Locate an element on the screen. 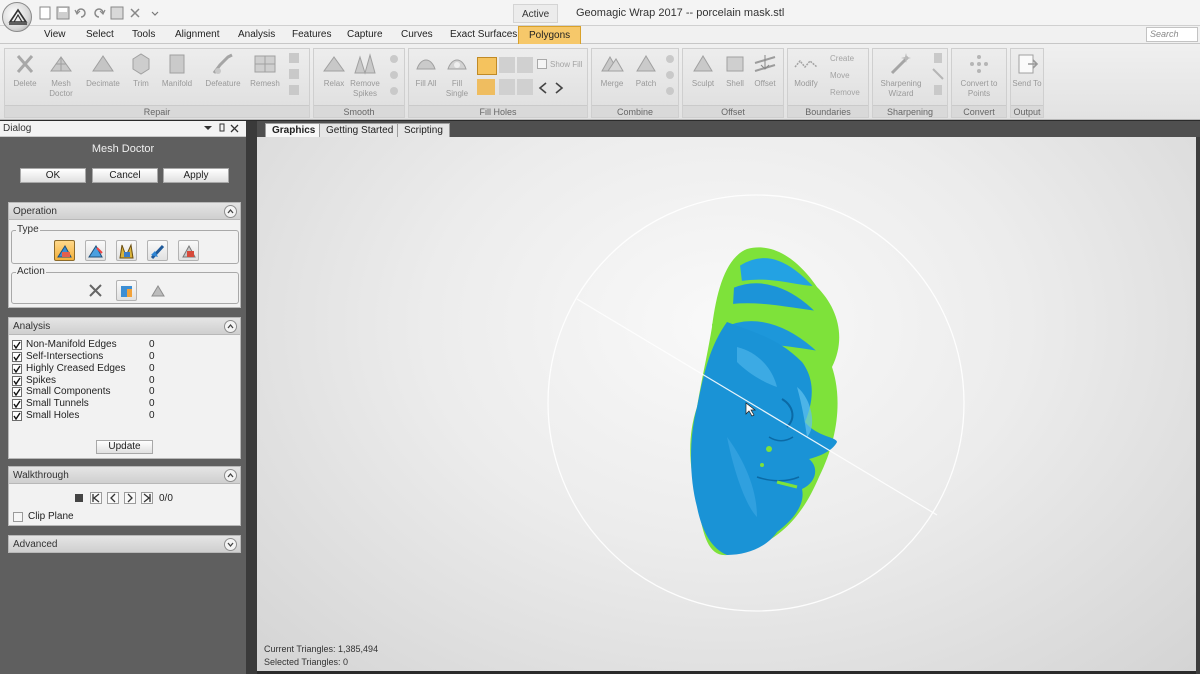 The height and width of the screenshot is (674, 1200). tab-alignment: Alignment is located at coordinates (197, 34).